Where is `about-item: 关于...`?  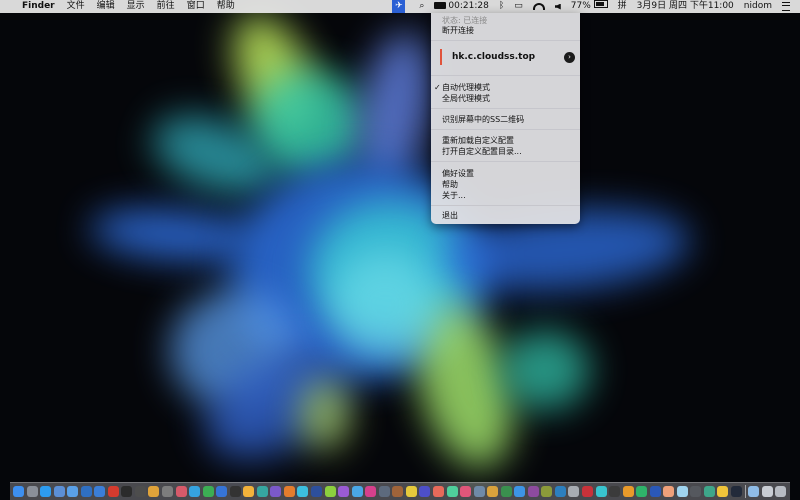
about-item: 关于... is located at coordinates (454, 196).